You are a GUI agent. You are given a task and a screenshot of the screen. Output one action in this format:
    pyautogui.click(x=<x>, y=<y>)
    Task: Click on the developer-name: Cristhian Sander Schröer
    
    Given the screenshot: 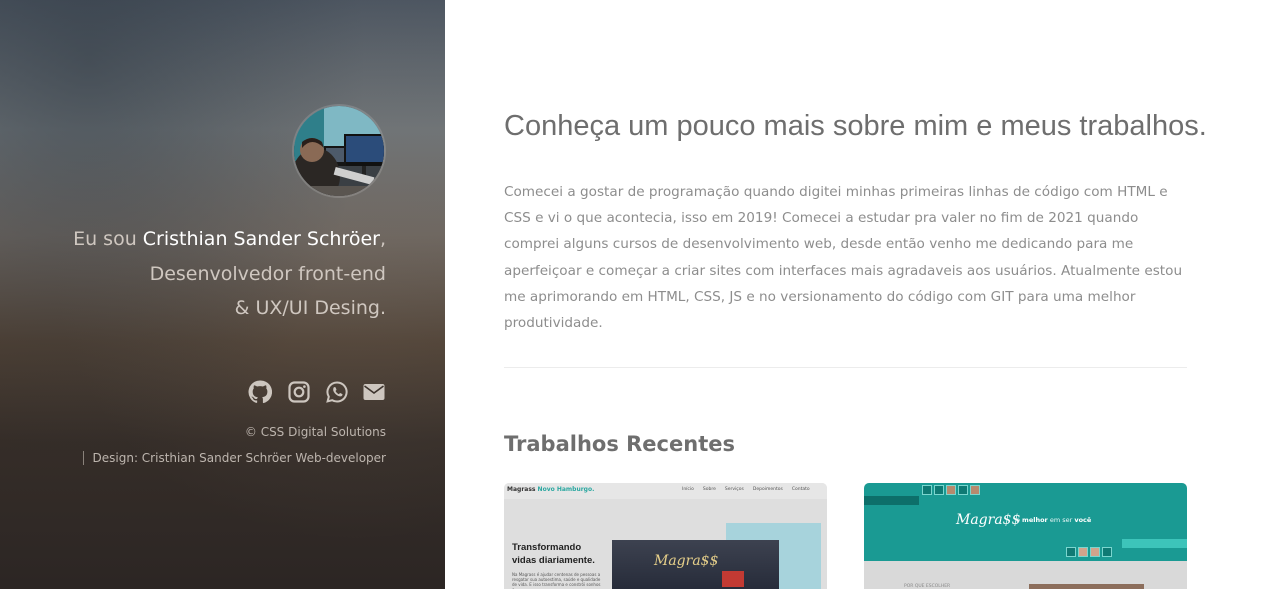 What is the action you would take?
    pyautogui.click(x=261, y=239)
    